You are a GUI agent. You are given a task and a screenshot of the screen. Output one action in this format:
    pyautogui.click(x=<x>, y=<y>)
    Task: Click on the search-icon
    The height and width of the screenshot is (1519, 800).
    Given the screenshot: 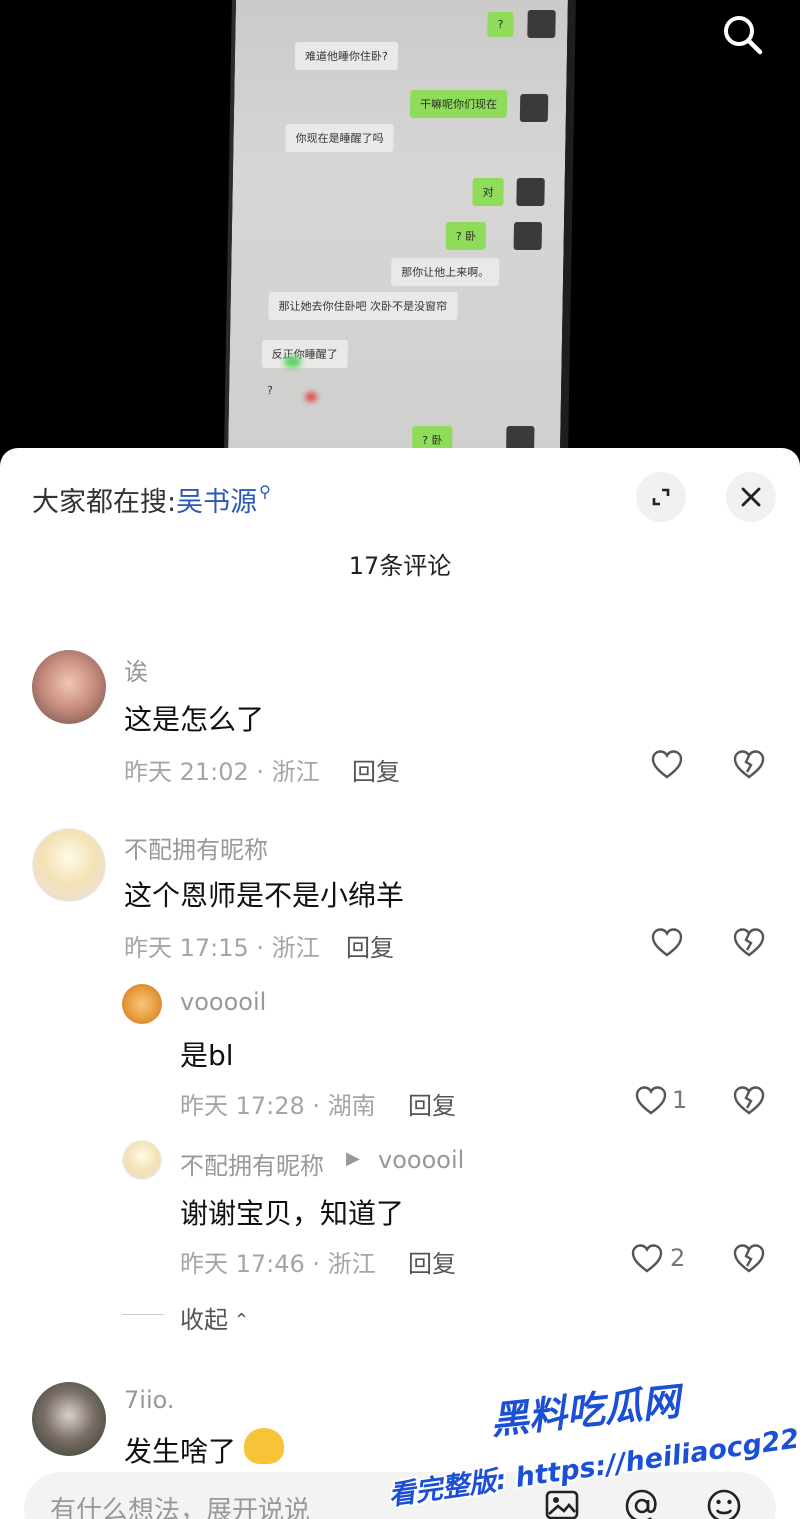 What is the action you would take?
    pyautogui.click(x=743, y=35)
    